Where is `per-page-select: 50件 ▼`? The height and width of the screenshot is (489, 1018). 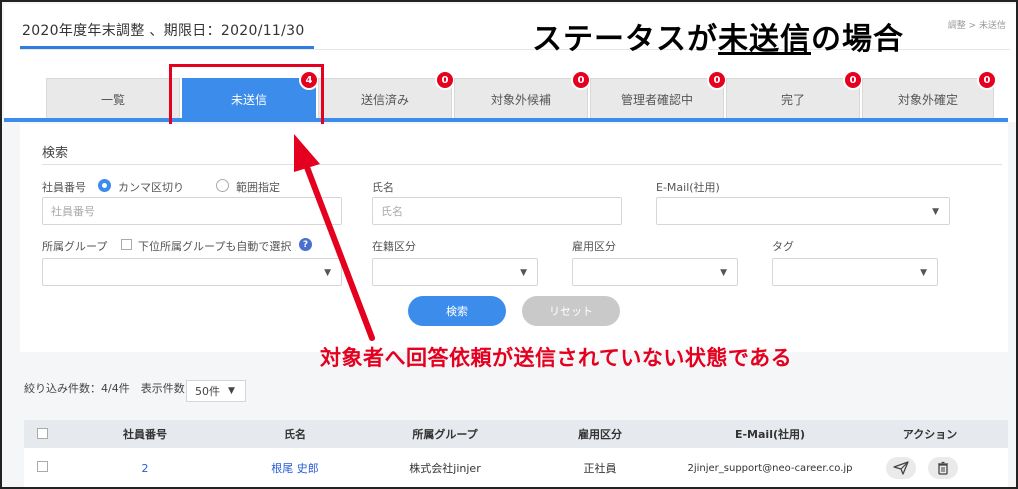 per-page-select: 50件 ▼ is located at coordinates (216, 391).